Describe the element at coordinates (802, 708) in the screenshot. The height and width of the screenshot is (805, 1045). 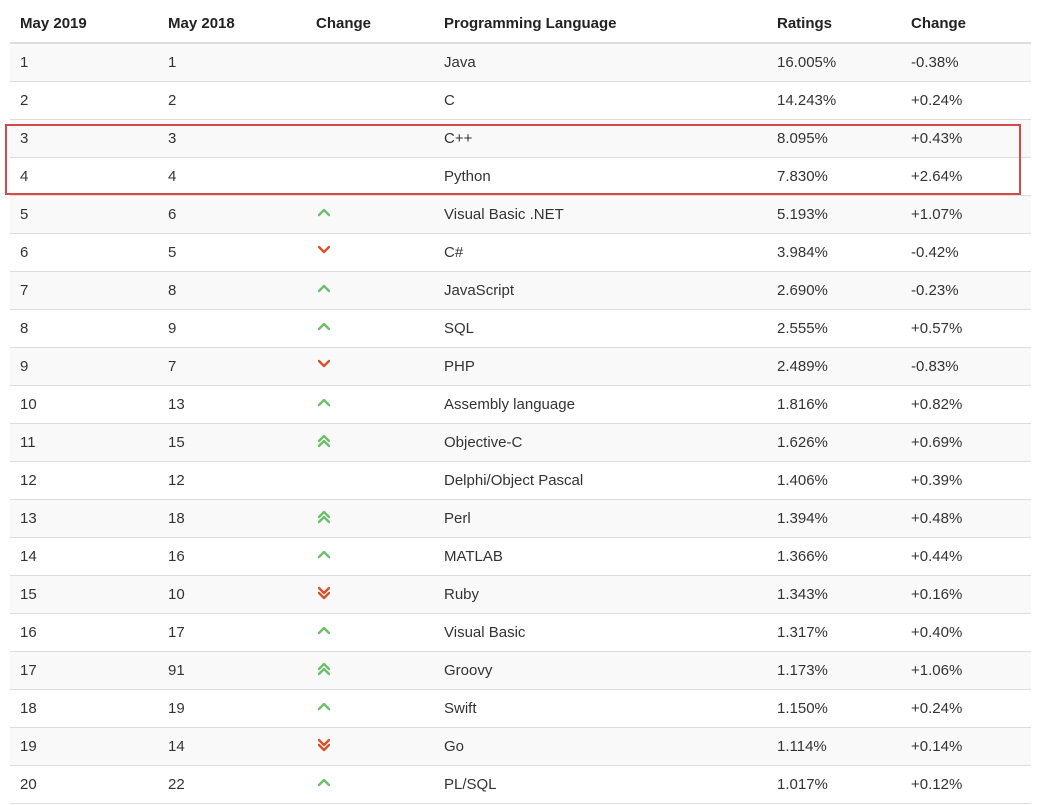
I see `rating-value: 1.150%` at that location.